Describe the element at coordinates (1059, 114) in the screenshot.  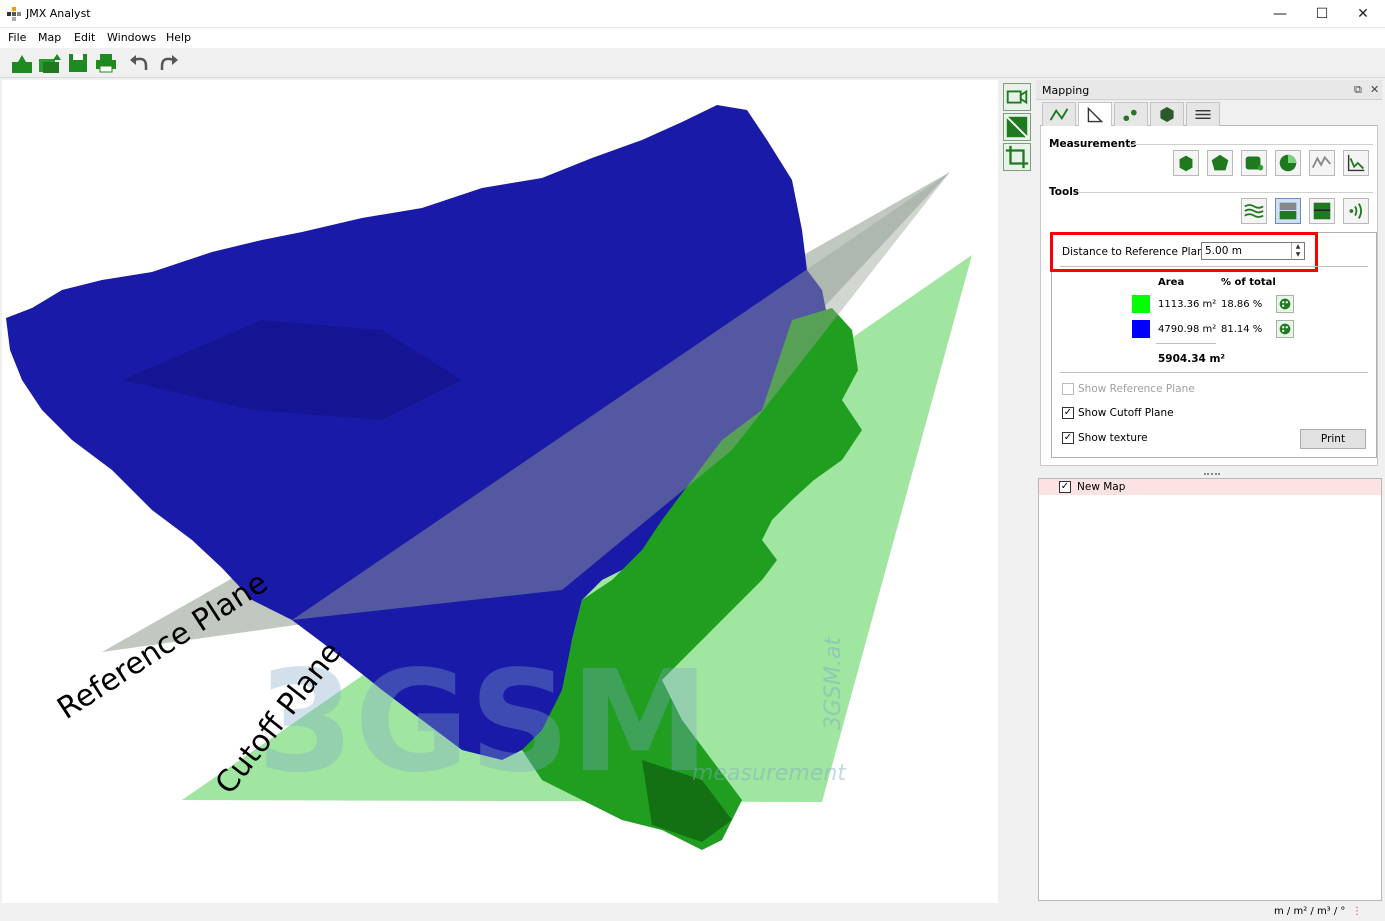
I see `tab-trajectory` at that location.